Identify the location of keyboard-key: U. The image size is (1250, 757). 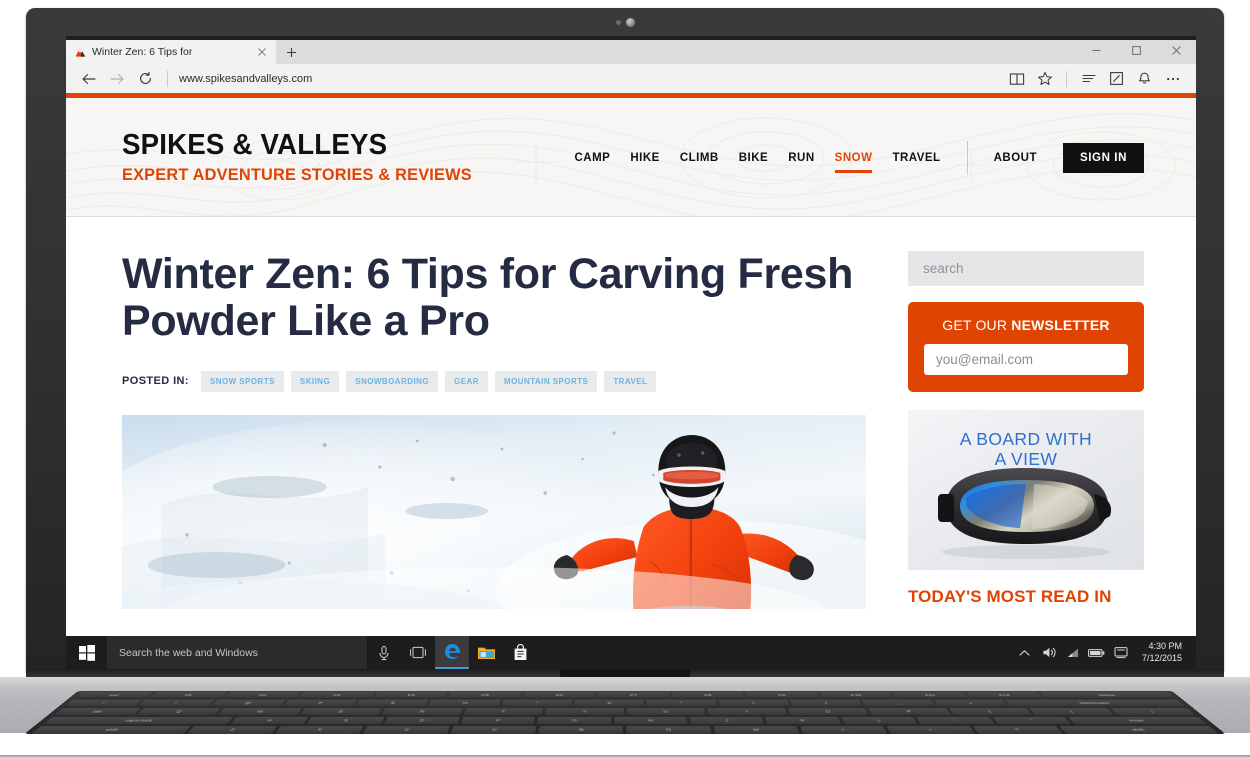
(666, 712).